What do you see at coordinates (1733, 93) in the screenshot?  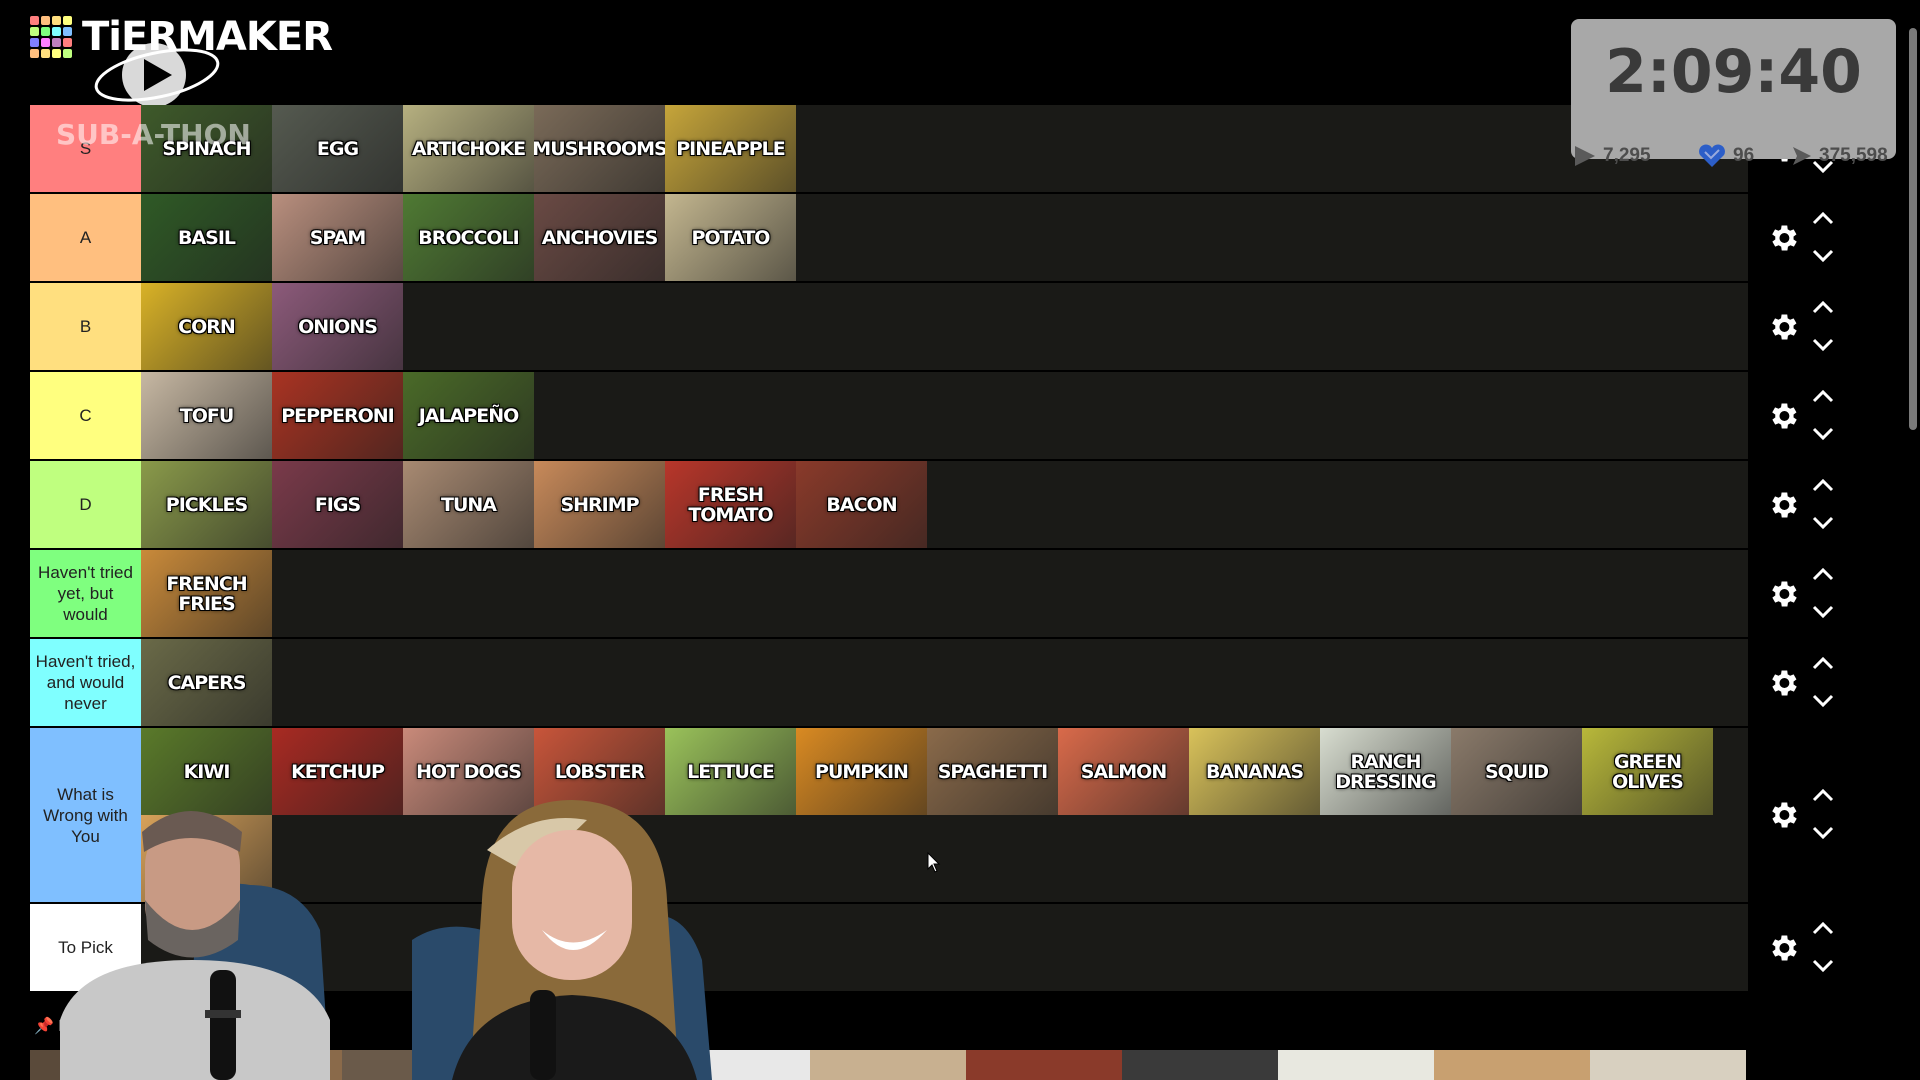 I see `subathon-timer: 2:09:40 7,295 96 375,598` at bounding box center [1733, 93].